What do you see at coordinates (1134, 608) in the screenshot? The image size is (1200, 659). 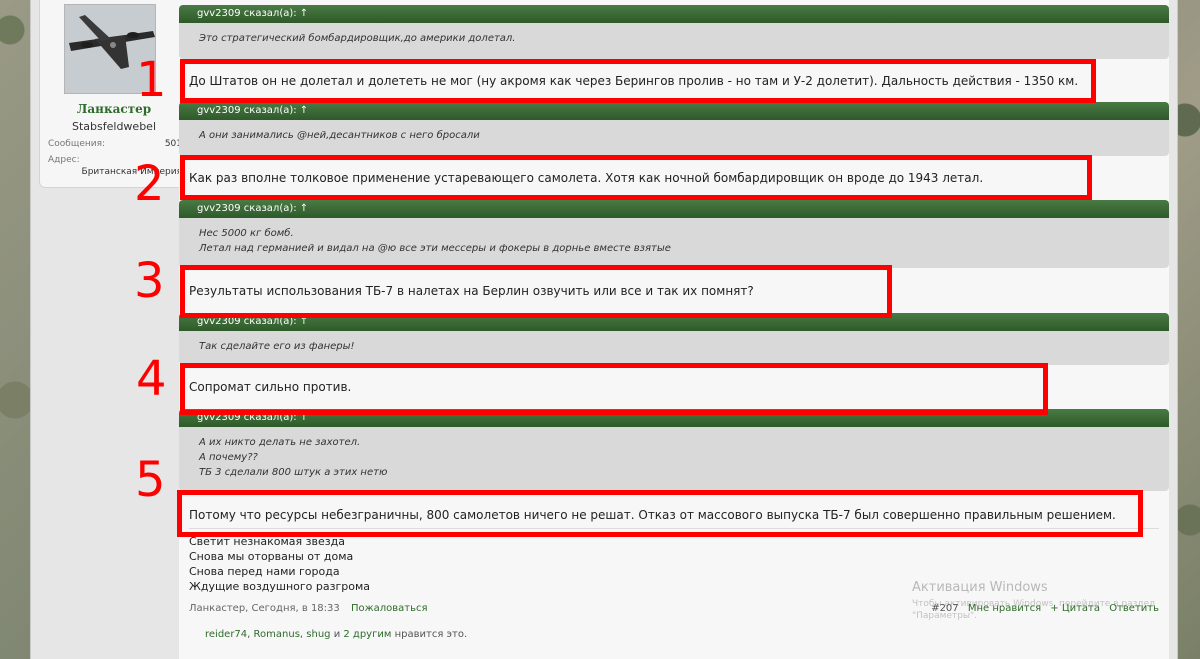 I see `reply-button: Ответить` at bounding box center [1134, 608].